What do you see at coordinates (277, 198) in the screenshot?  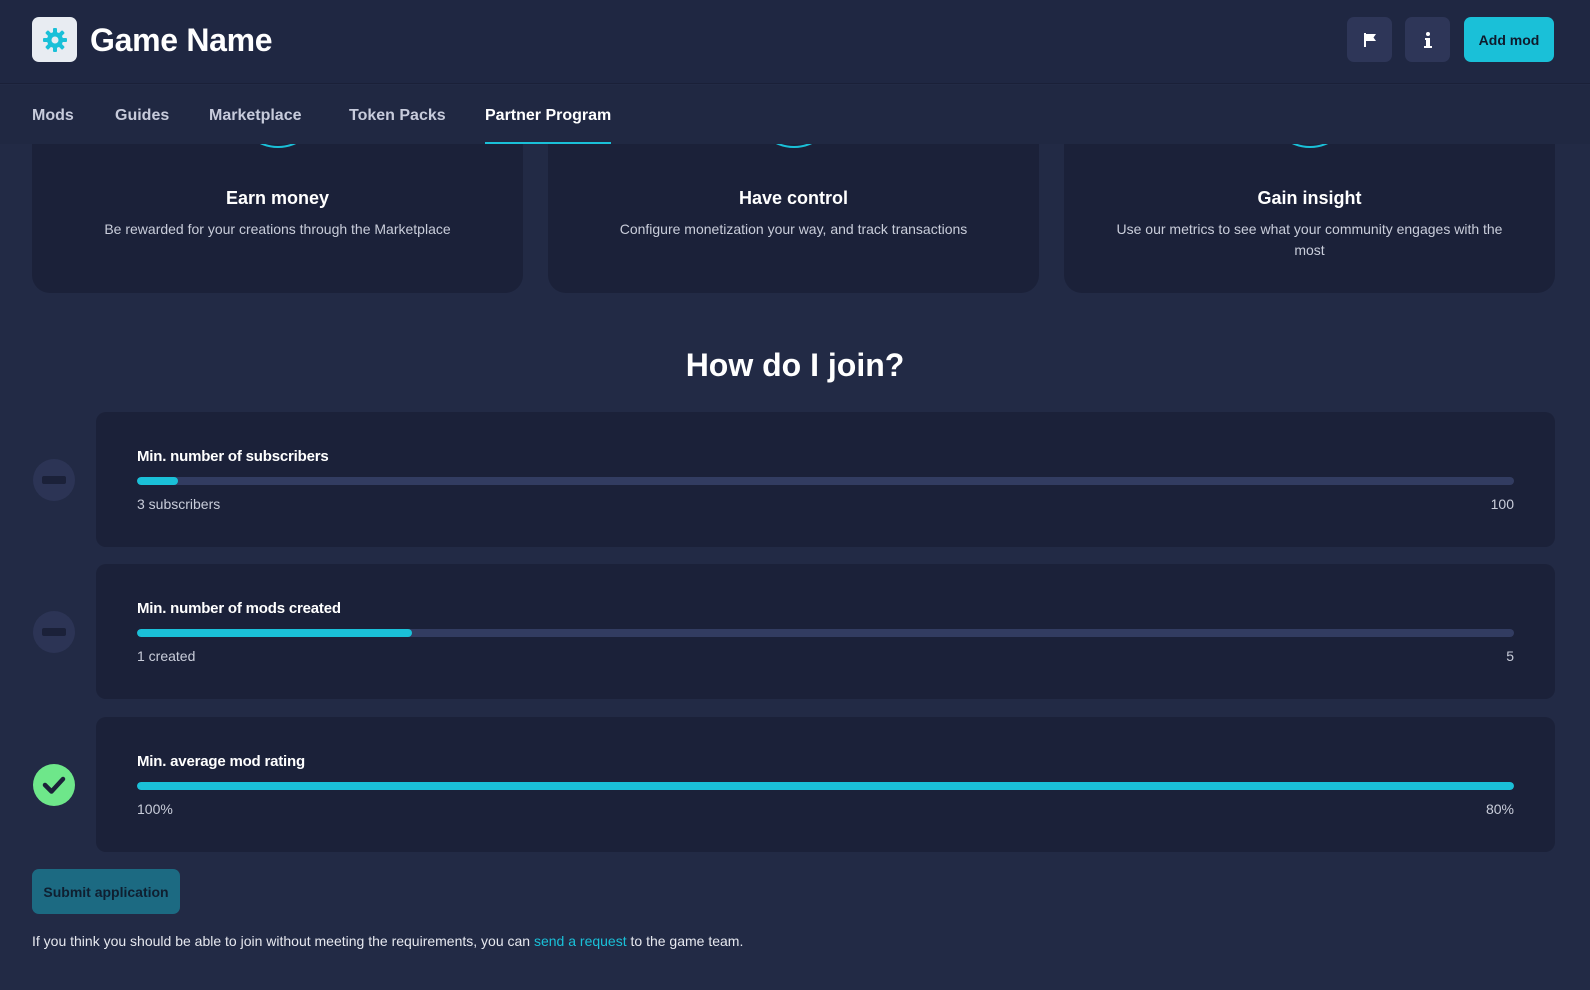 I see `feature-title: Earn money` at bounding box center [277, 198].